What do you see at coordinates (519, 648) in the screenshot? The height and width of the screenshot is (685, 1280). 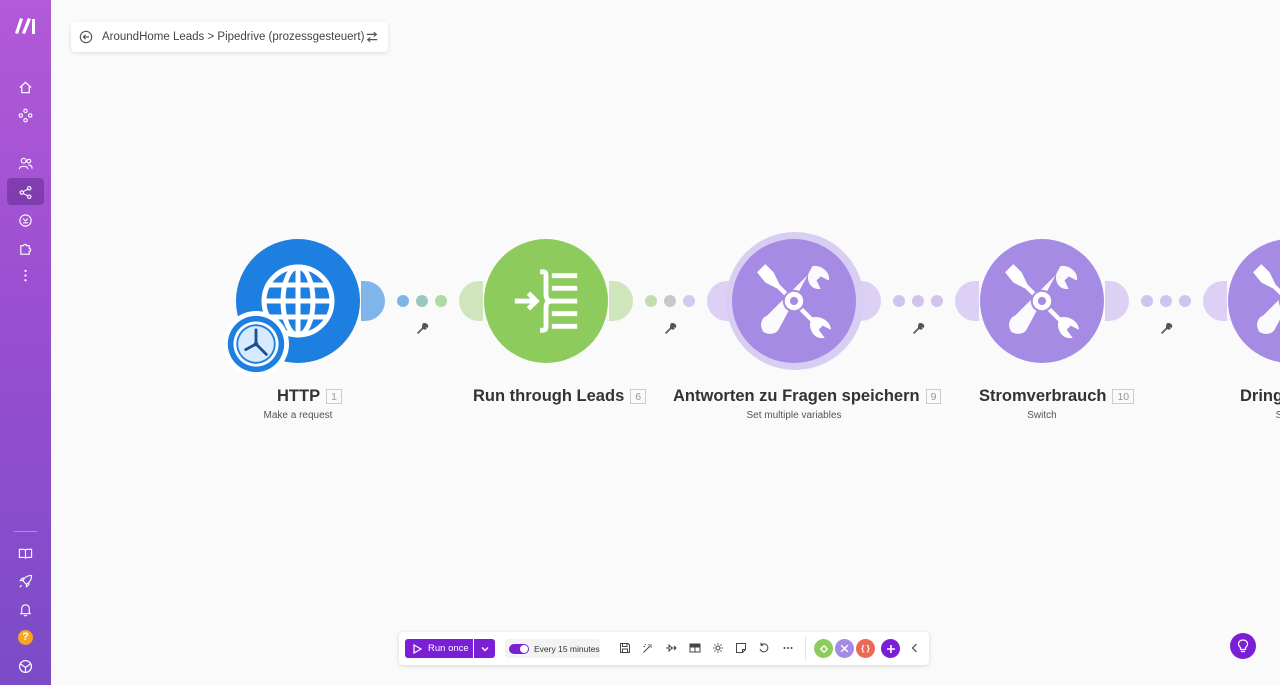 I see `schedule-toggle` at bounding box center [519, 648].